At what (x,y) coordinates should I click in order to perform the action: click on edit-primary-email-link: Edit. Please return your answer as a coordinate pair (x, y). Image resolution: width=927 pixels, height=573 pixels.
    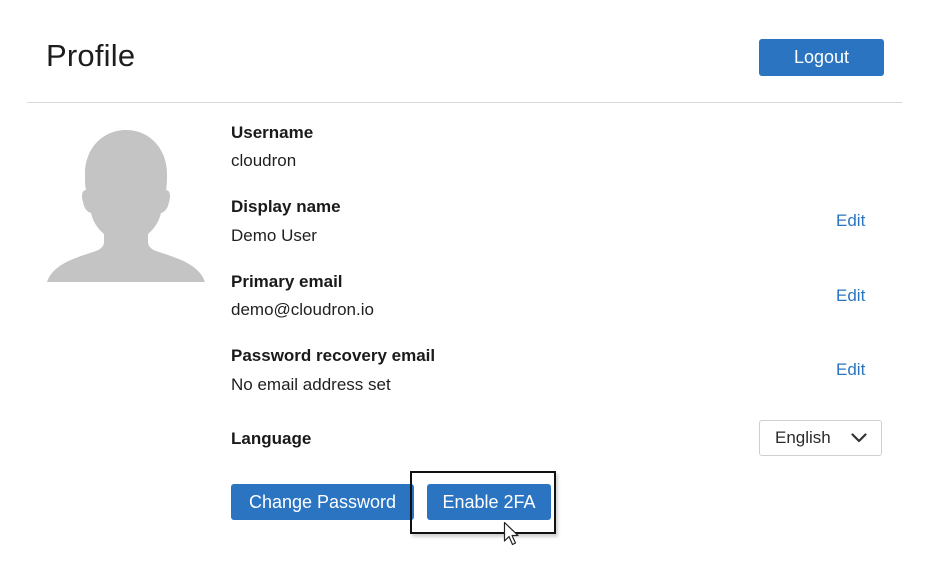
    Looking at the image, I should click on (850, 296).